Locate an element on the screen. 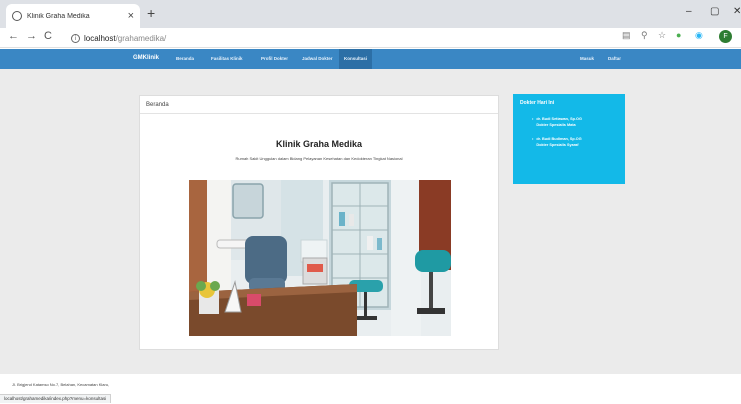 Image resolution: width=741 pixels, height=404 pixels. forward-icon: → is located at coordinates (31, 36).